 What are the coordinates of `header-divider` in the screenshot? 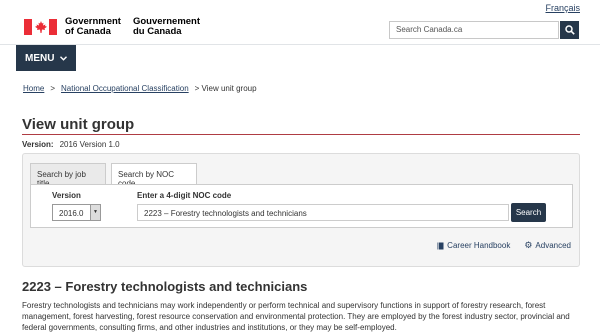 It's located at (300, 44).